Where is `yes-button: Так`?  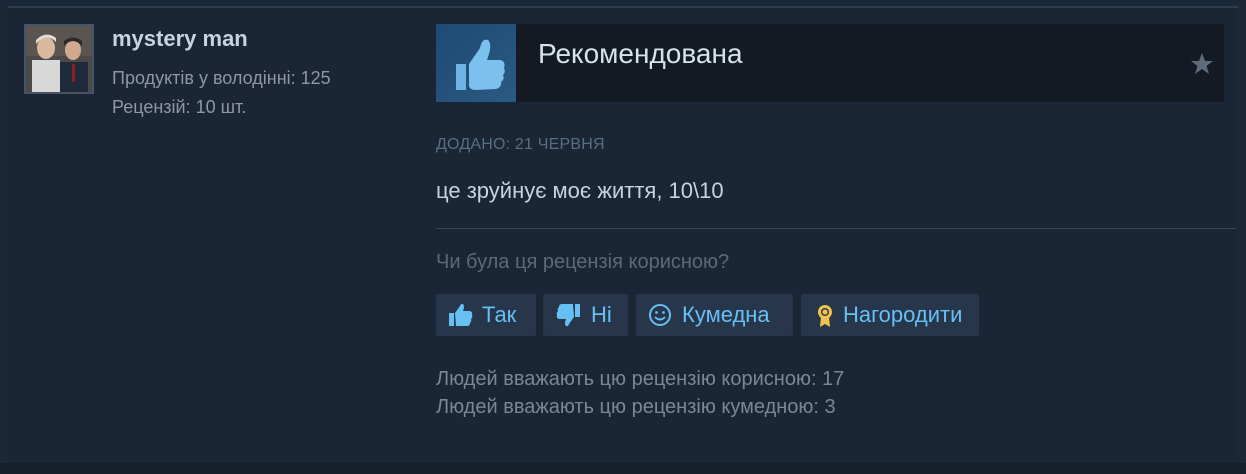
yes-button: Так is located at coordinates (486, 315).